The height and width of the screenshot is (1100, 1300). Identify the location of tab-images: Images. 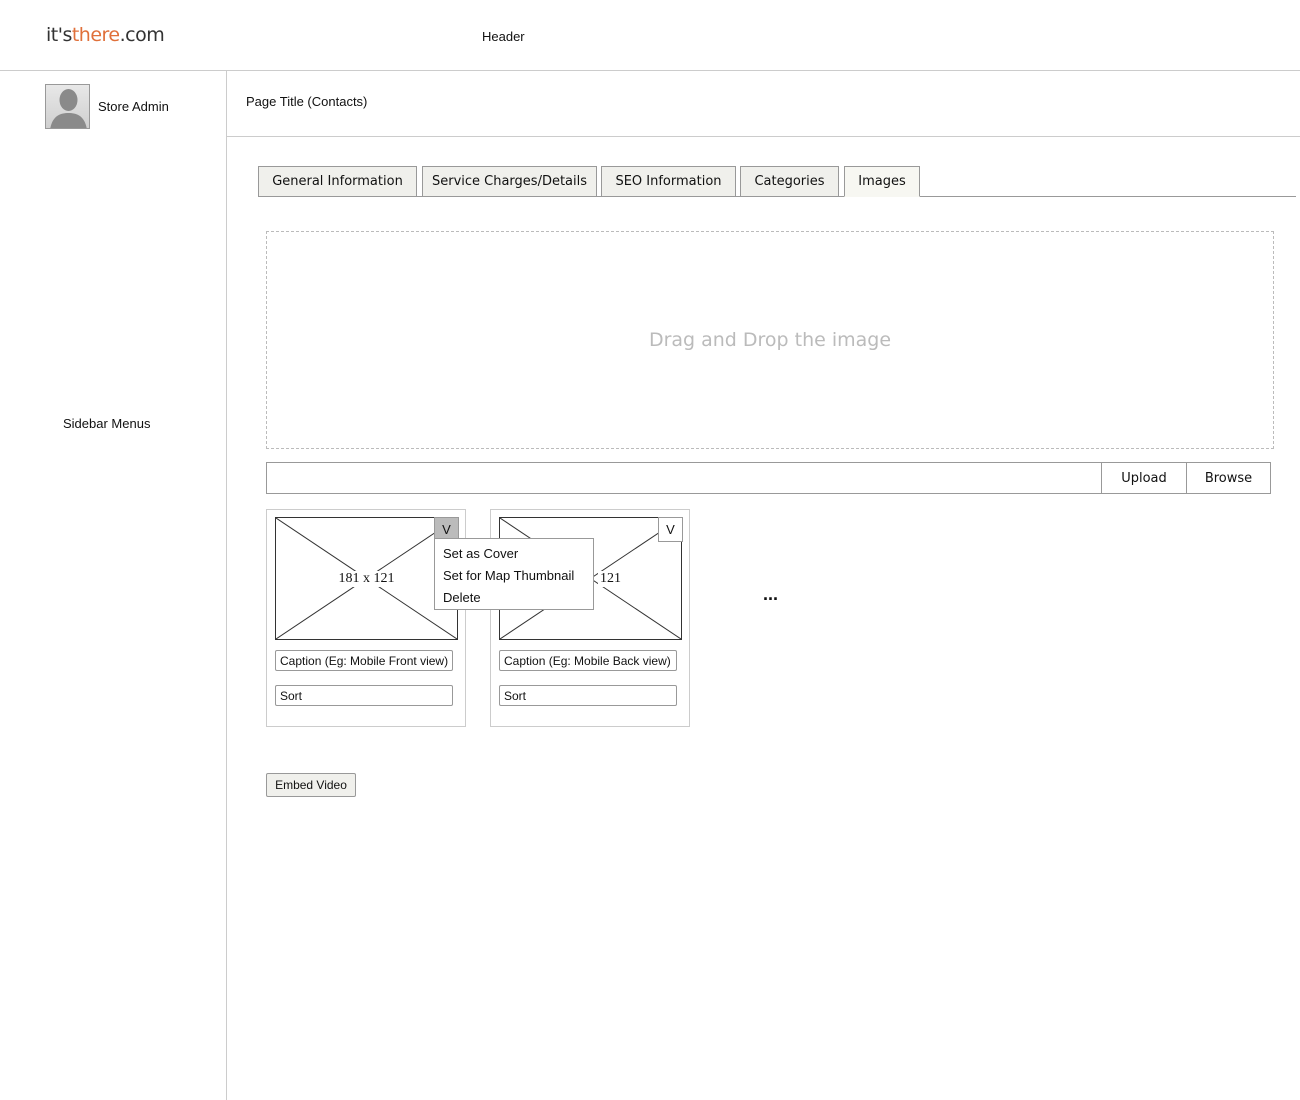
(882, 181).